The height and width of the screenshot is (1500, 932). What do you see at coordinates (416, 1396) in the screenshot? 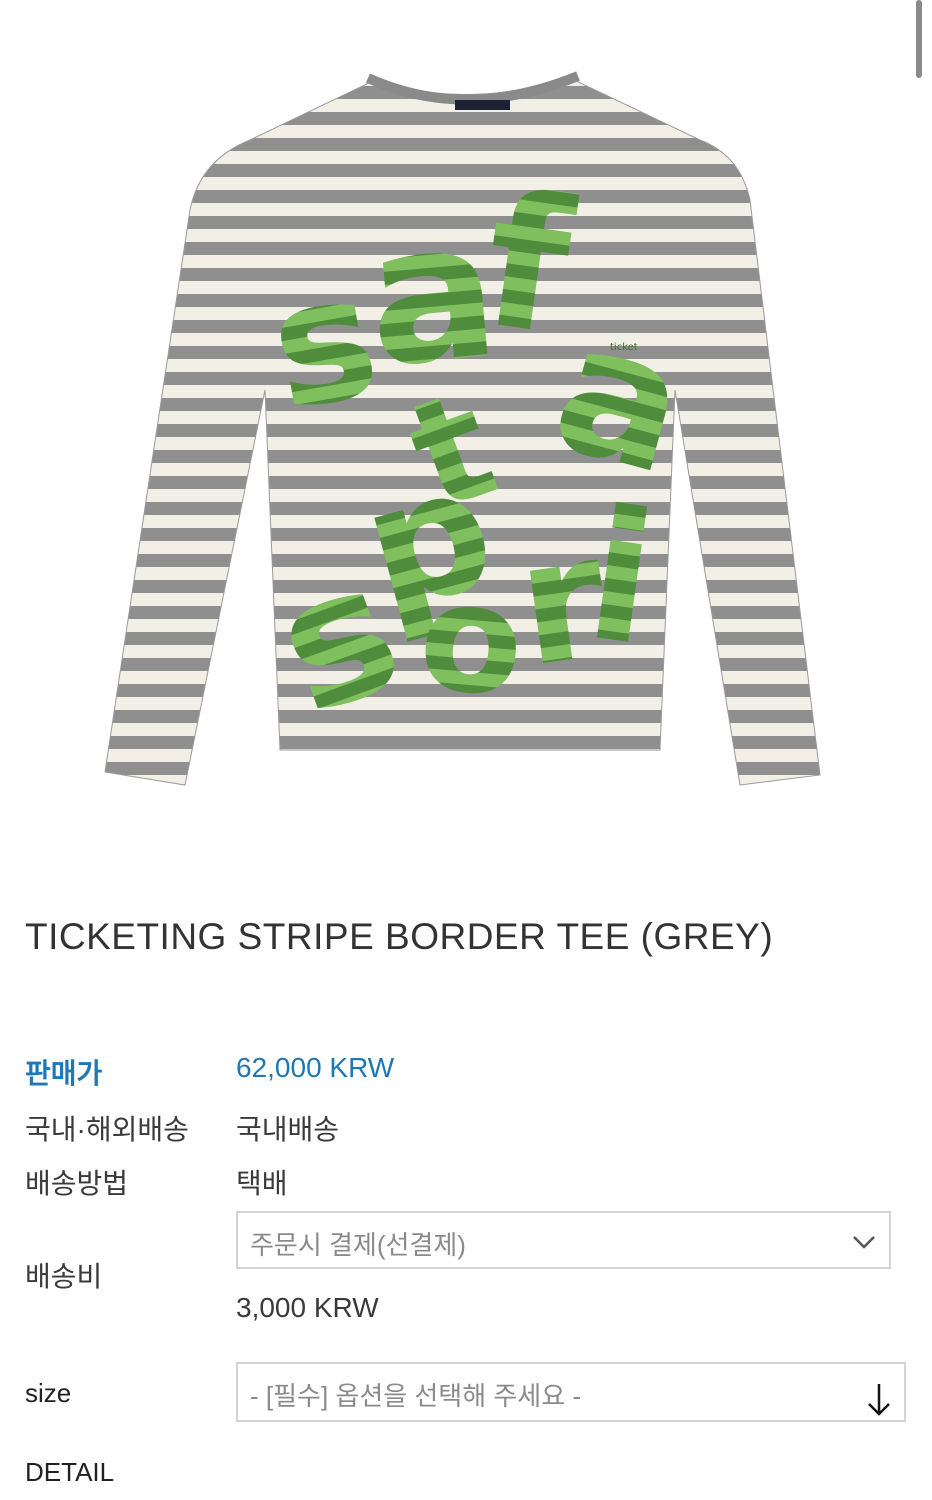
I see `size-placeholder: - [필수] 옵션을 선택해 주세요 -` at bounding box center [416, 1396].